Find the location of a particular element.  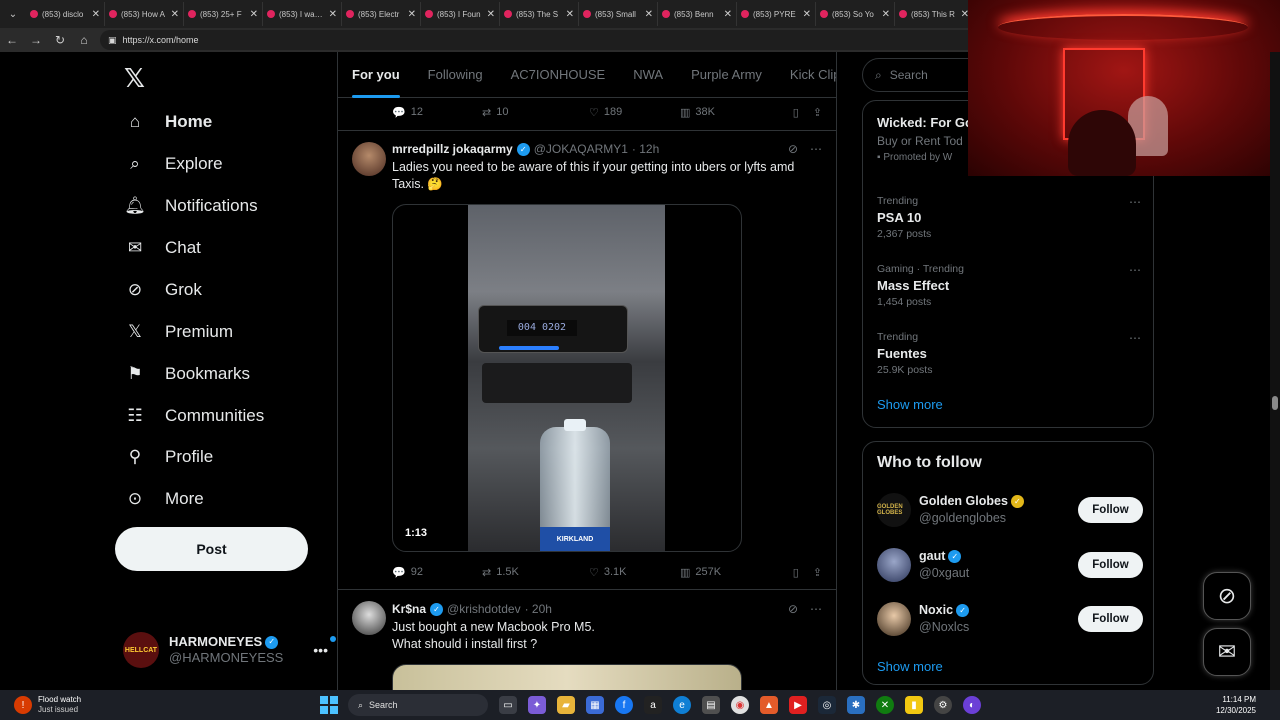

tab-kick-clips: Kick Clips is located at coordinates (806, 75).